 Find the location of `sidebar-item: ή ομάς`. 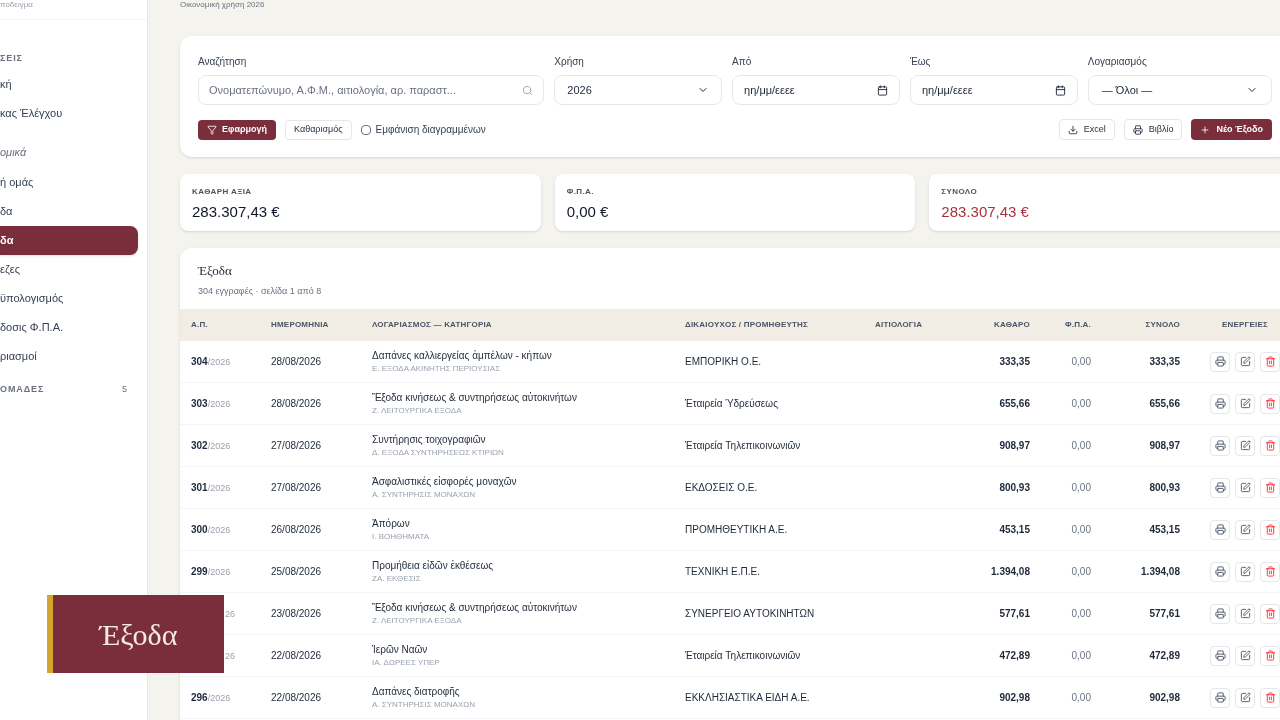

sidebar-item: ή ομάς is located at coordinates (69, 182).